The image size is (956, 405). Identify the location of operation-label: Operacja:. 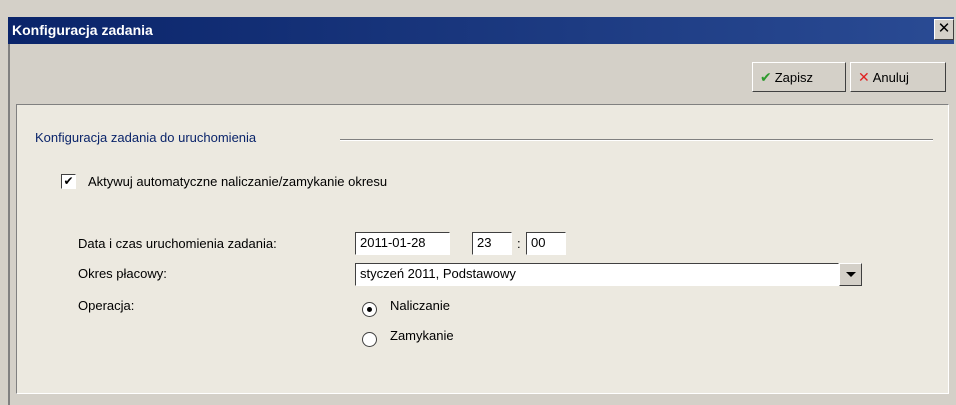
(106, 305).